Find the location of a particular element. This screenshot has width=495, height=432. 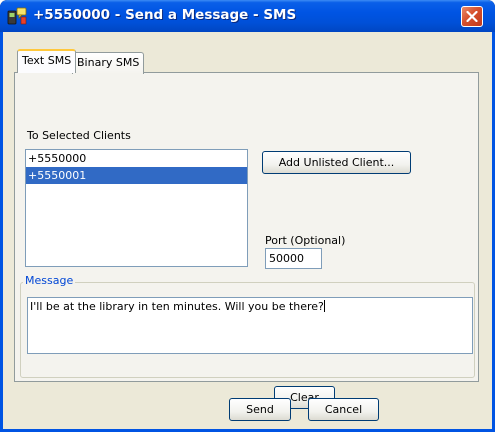

text-caret is located at coordinates (324, 306).